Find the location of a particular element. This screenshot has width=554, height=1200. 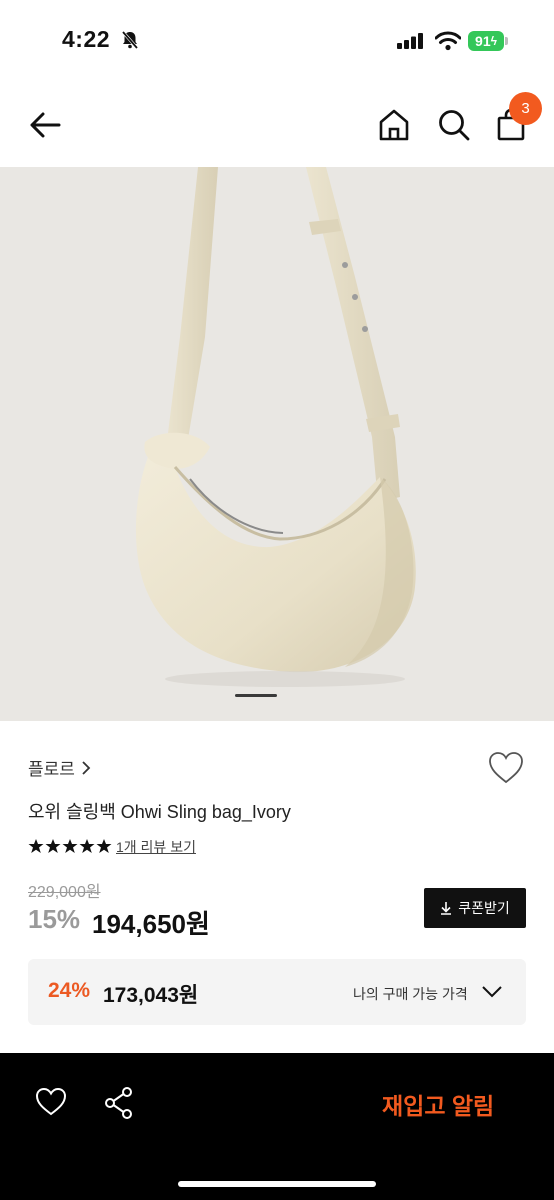

cellular-signal-icon is located at coordinates (410, 41).